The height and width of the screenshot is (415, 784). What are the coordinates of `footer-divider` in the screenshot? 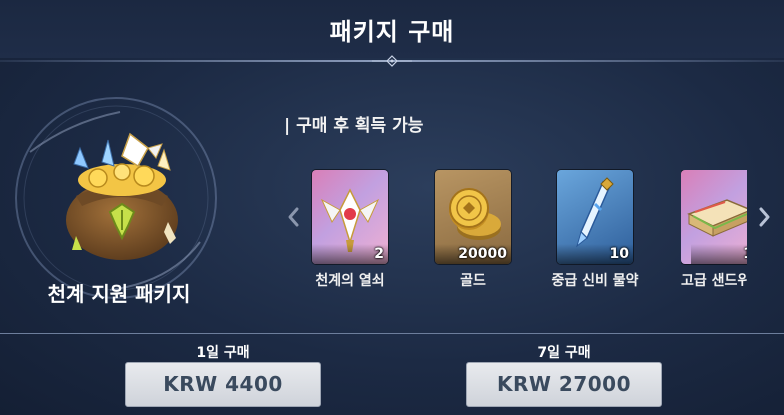 It's located at (392, 333).